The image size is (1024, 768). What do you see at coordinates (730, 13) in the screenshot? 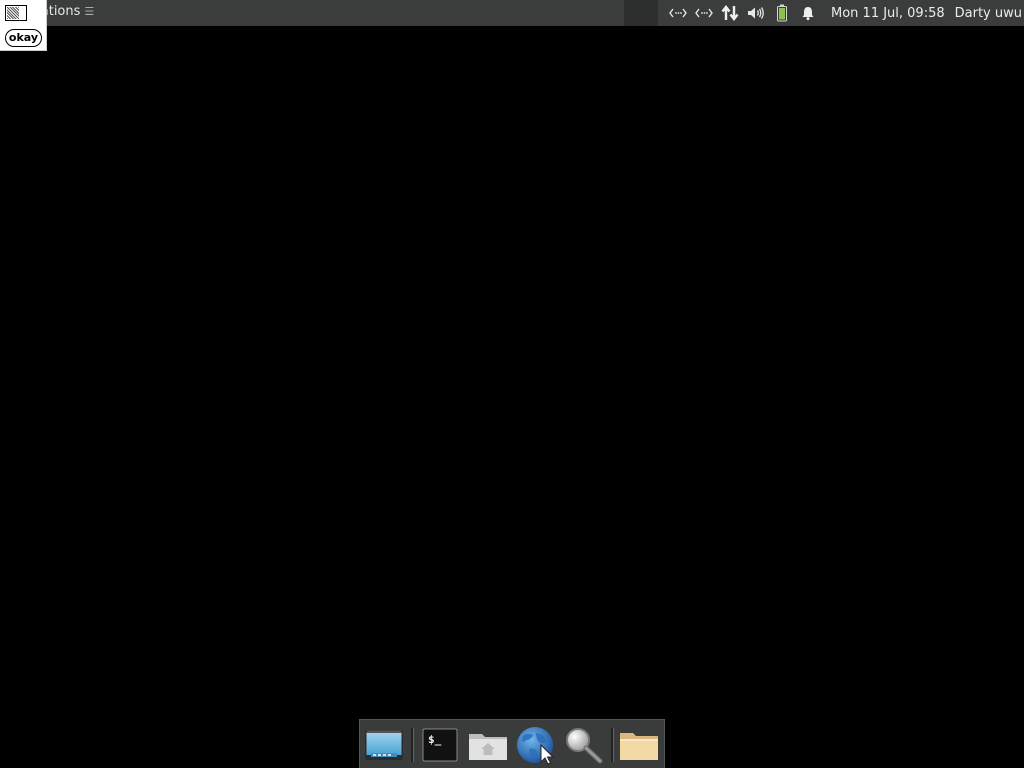
I see `network-transfer-icon` at bounding box center [730, 13].